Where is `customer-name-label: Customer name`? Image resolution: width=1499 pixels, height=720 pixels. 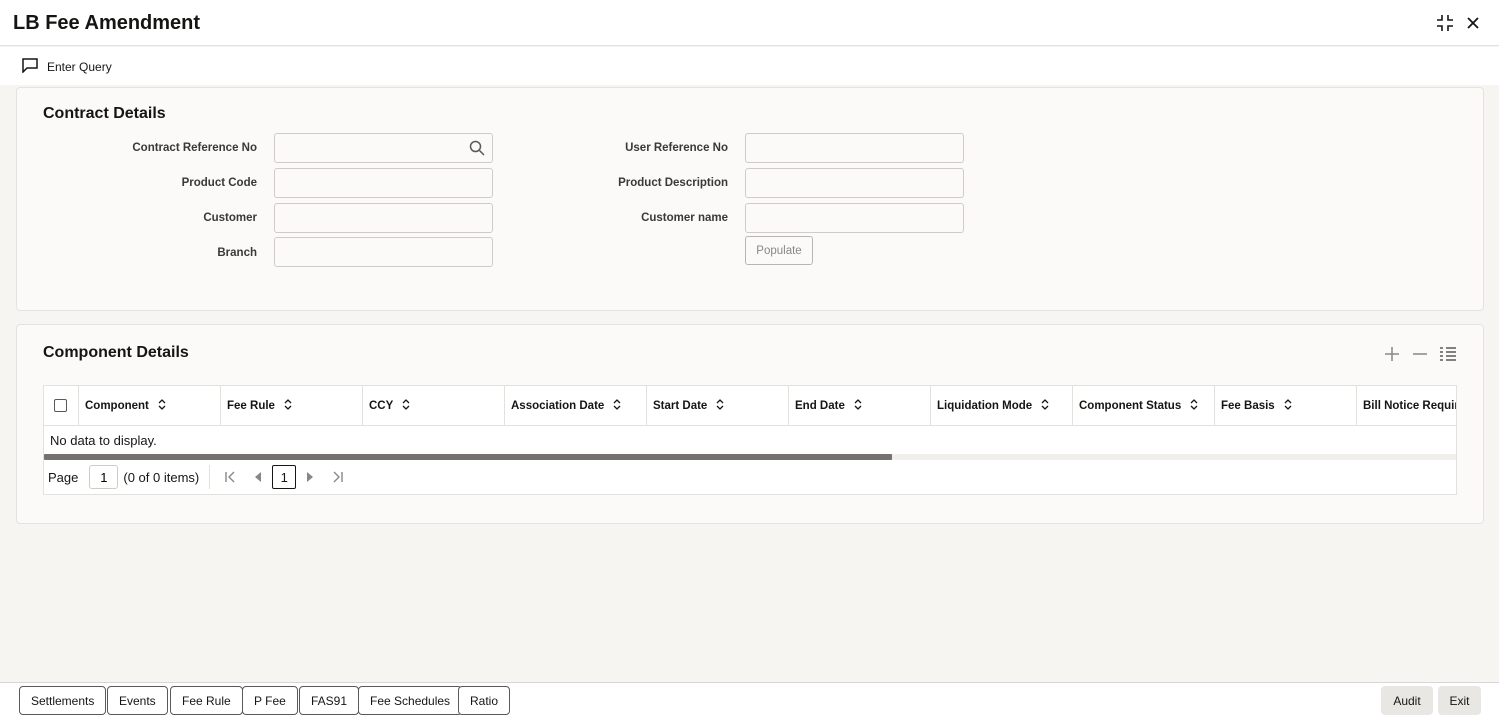 customer-name-label: Customer name is located at coordinates (684, 218).